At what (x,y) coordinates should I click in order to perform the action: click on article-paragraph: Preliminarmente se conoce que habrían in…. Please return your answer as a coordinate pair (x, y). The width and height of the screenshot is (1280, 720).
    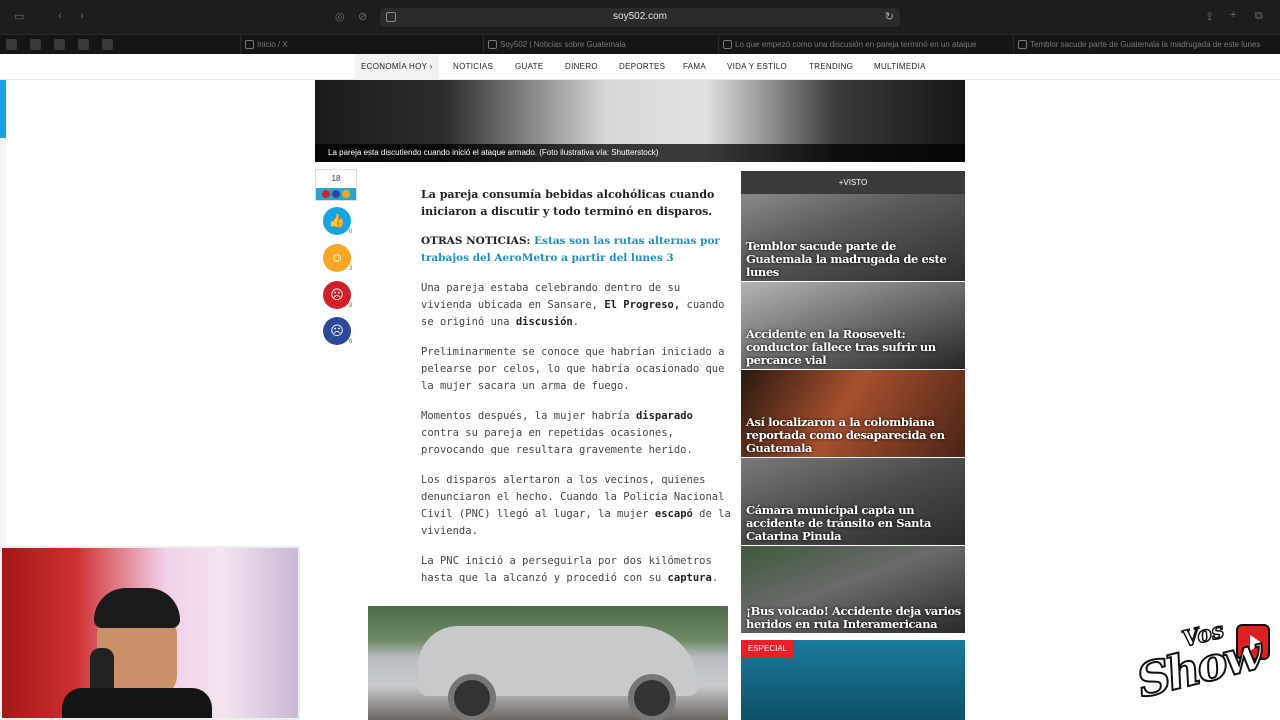
    Looking at the image, I should click on (573, 369).